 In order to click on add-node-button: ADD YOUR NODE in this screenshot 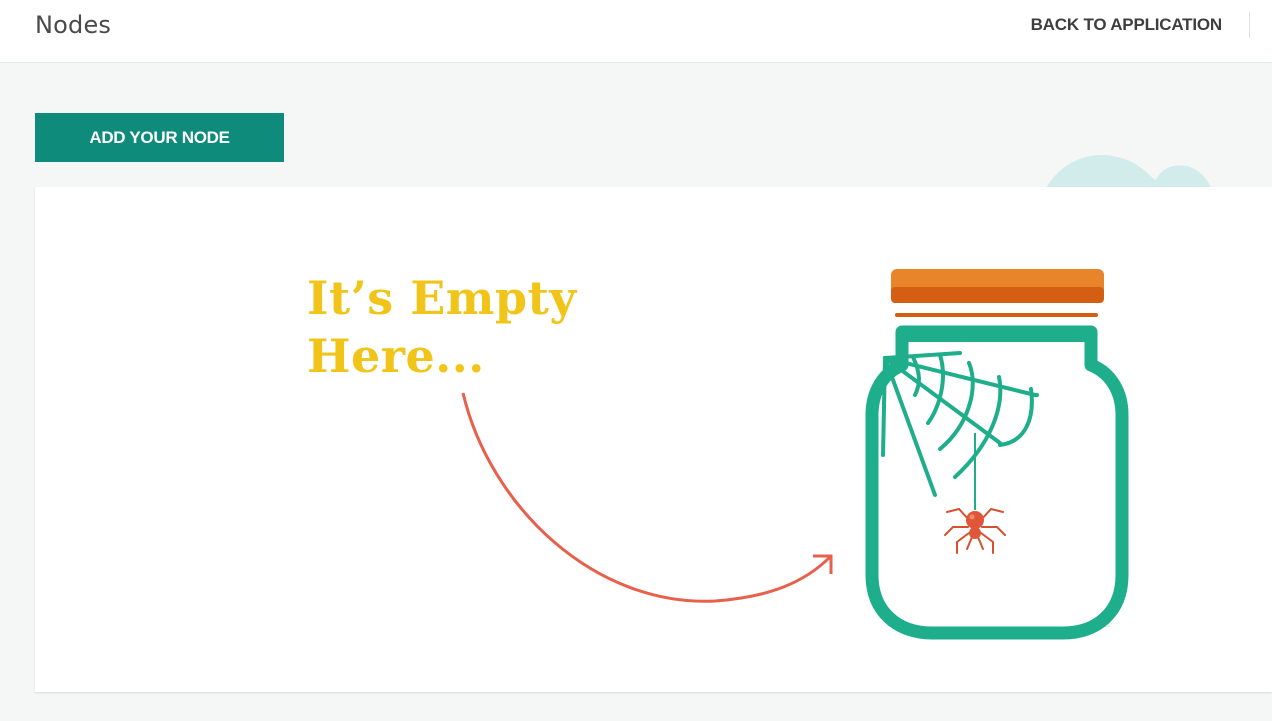, I will do `click(159, 137)`.